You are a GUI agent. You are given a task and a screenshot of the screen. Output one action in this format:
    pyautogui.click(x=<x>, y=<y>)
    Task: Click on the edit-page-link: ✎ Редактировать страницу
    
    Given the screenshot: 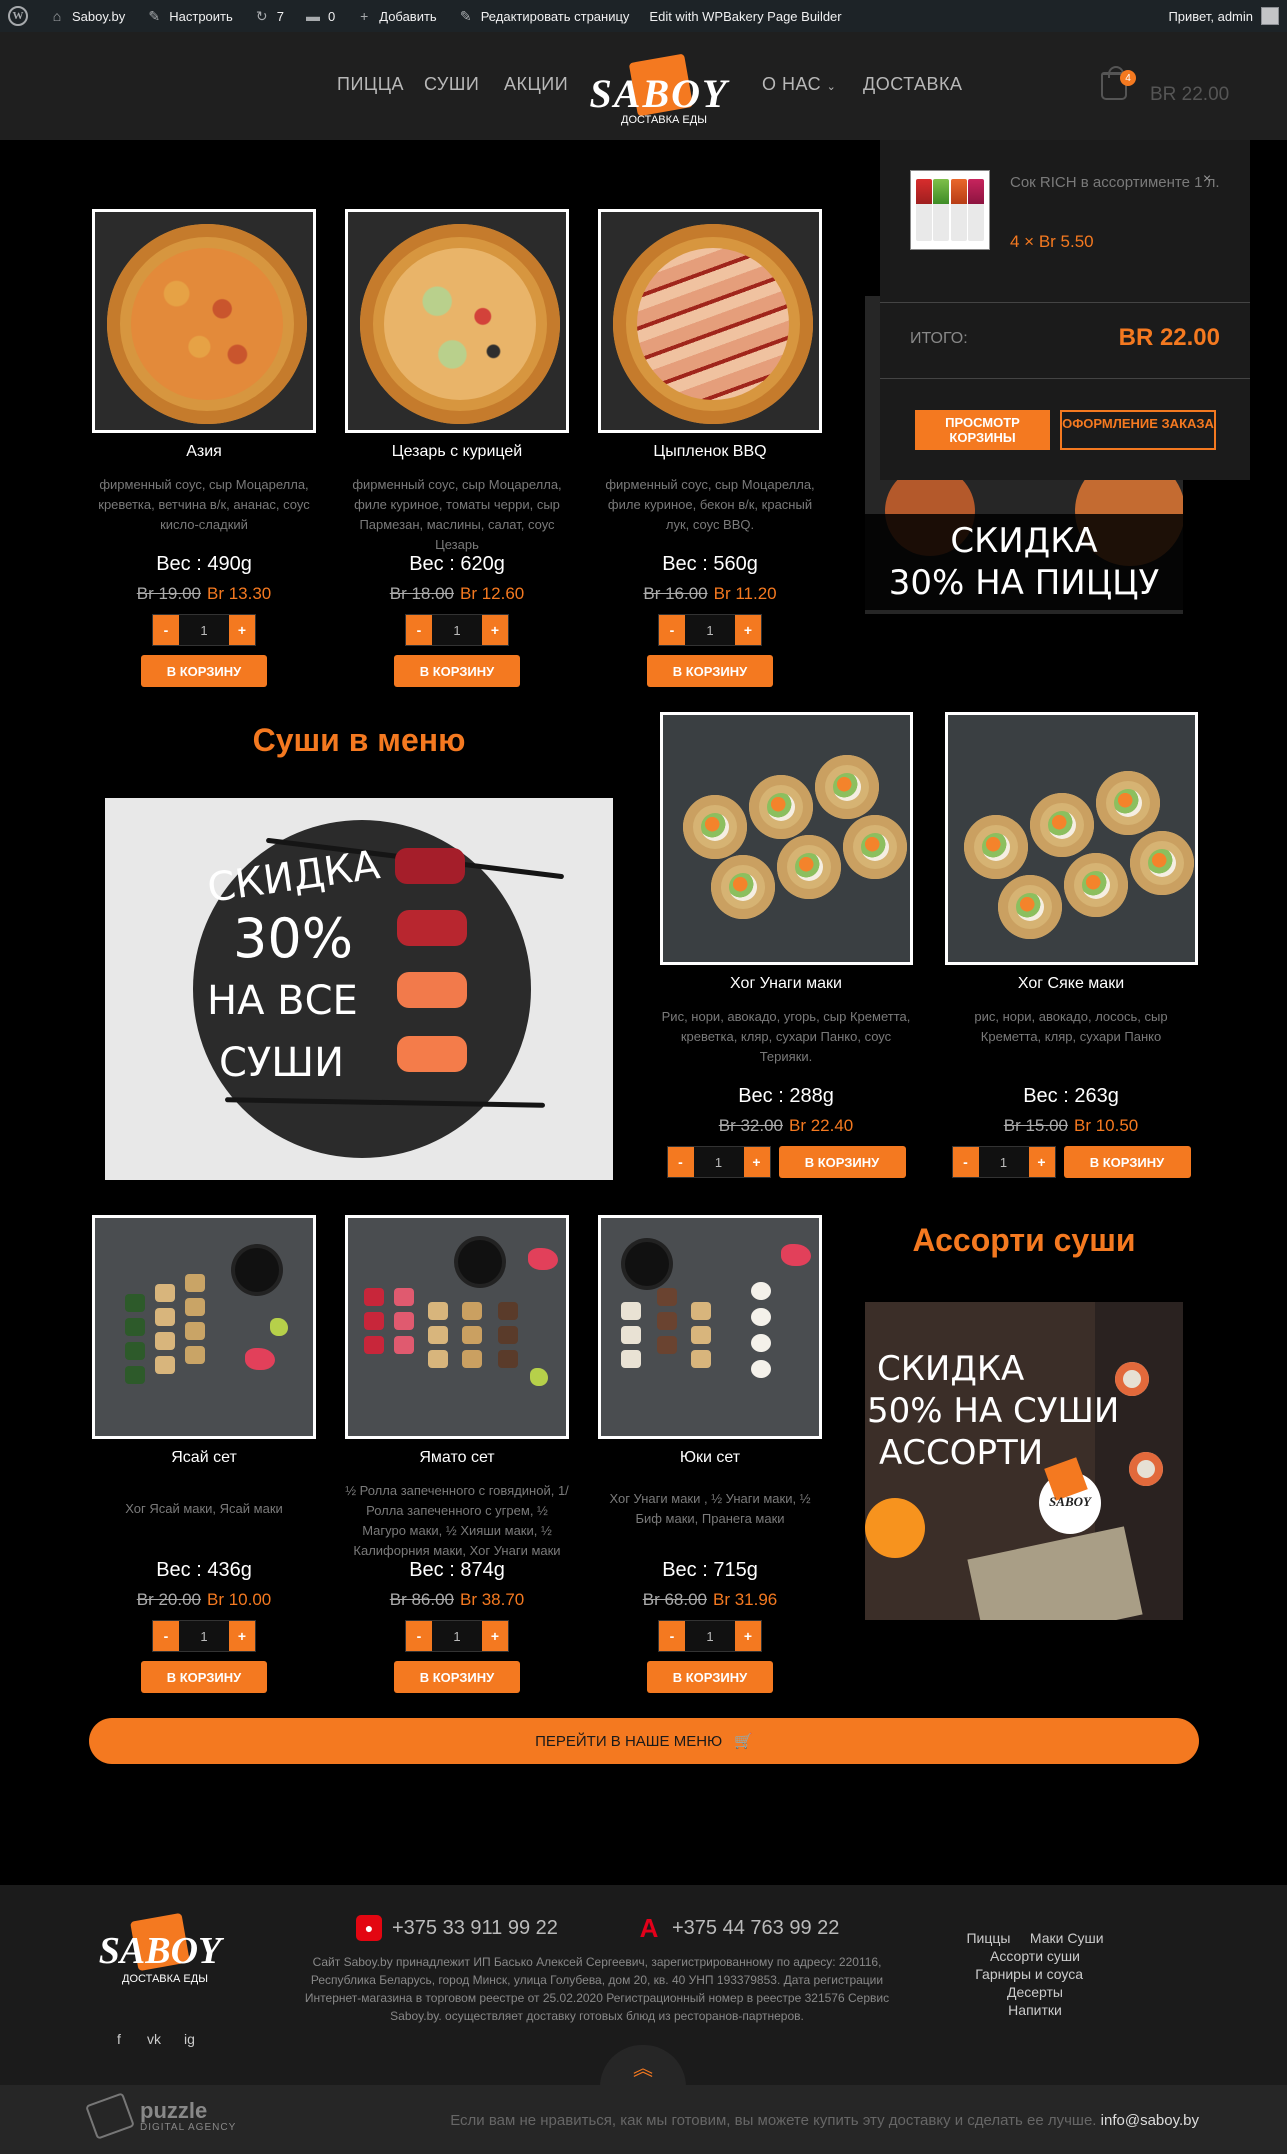 What is the action you would take?
    pyautogui.click(x=543, y=16)
    